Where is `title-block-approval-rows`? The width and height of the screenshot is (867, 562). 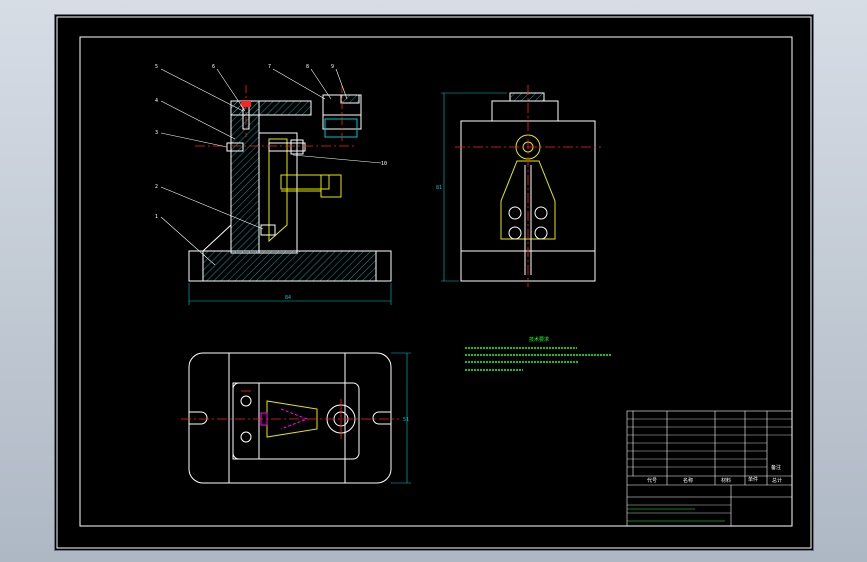
title-block-approval-rows is located at coordinates (676, 515).